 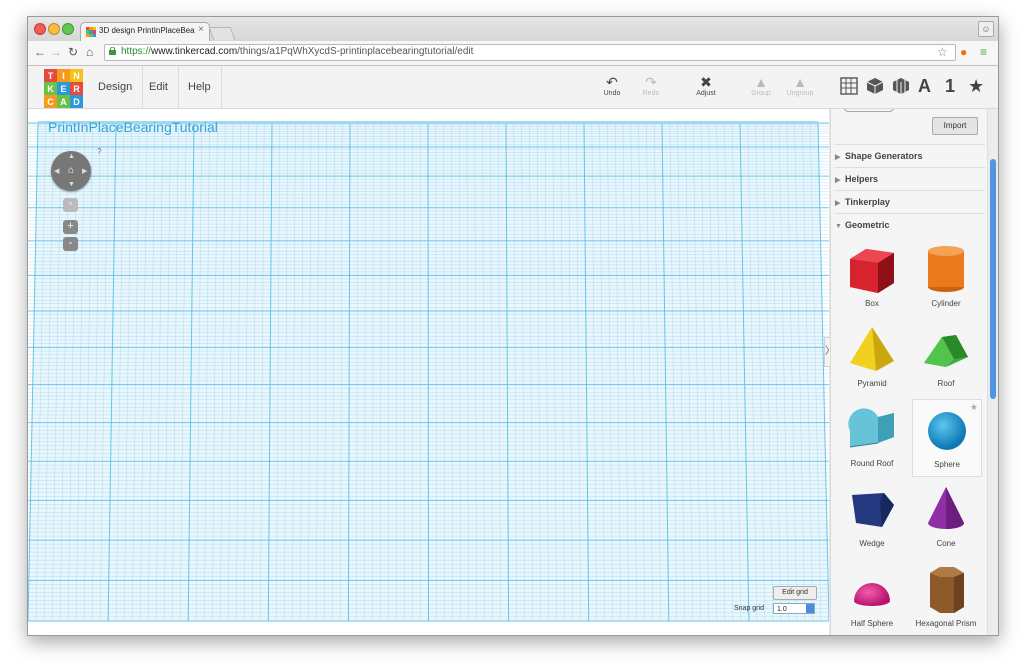 I want to click on scrollbar-thumb, so click(x=993, y=279).